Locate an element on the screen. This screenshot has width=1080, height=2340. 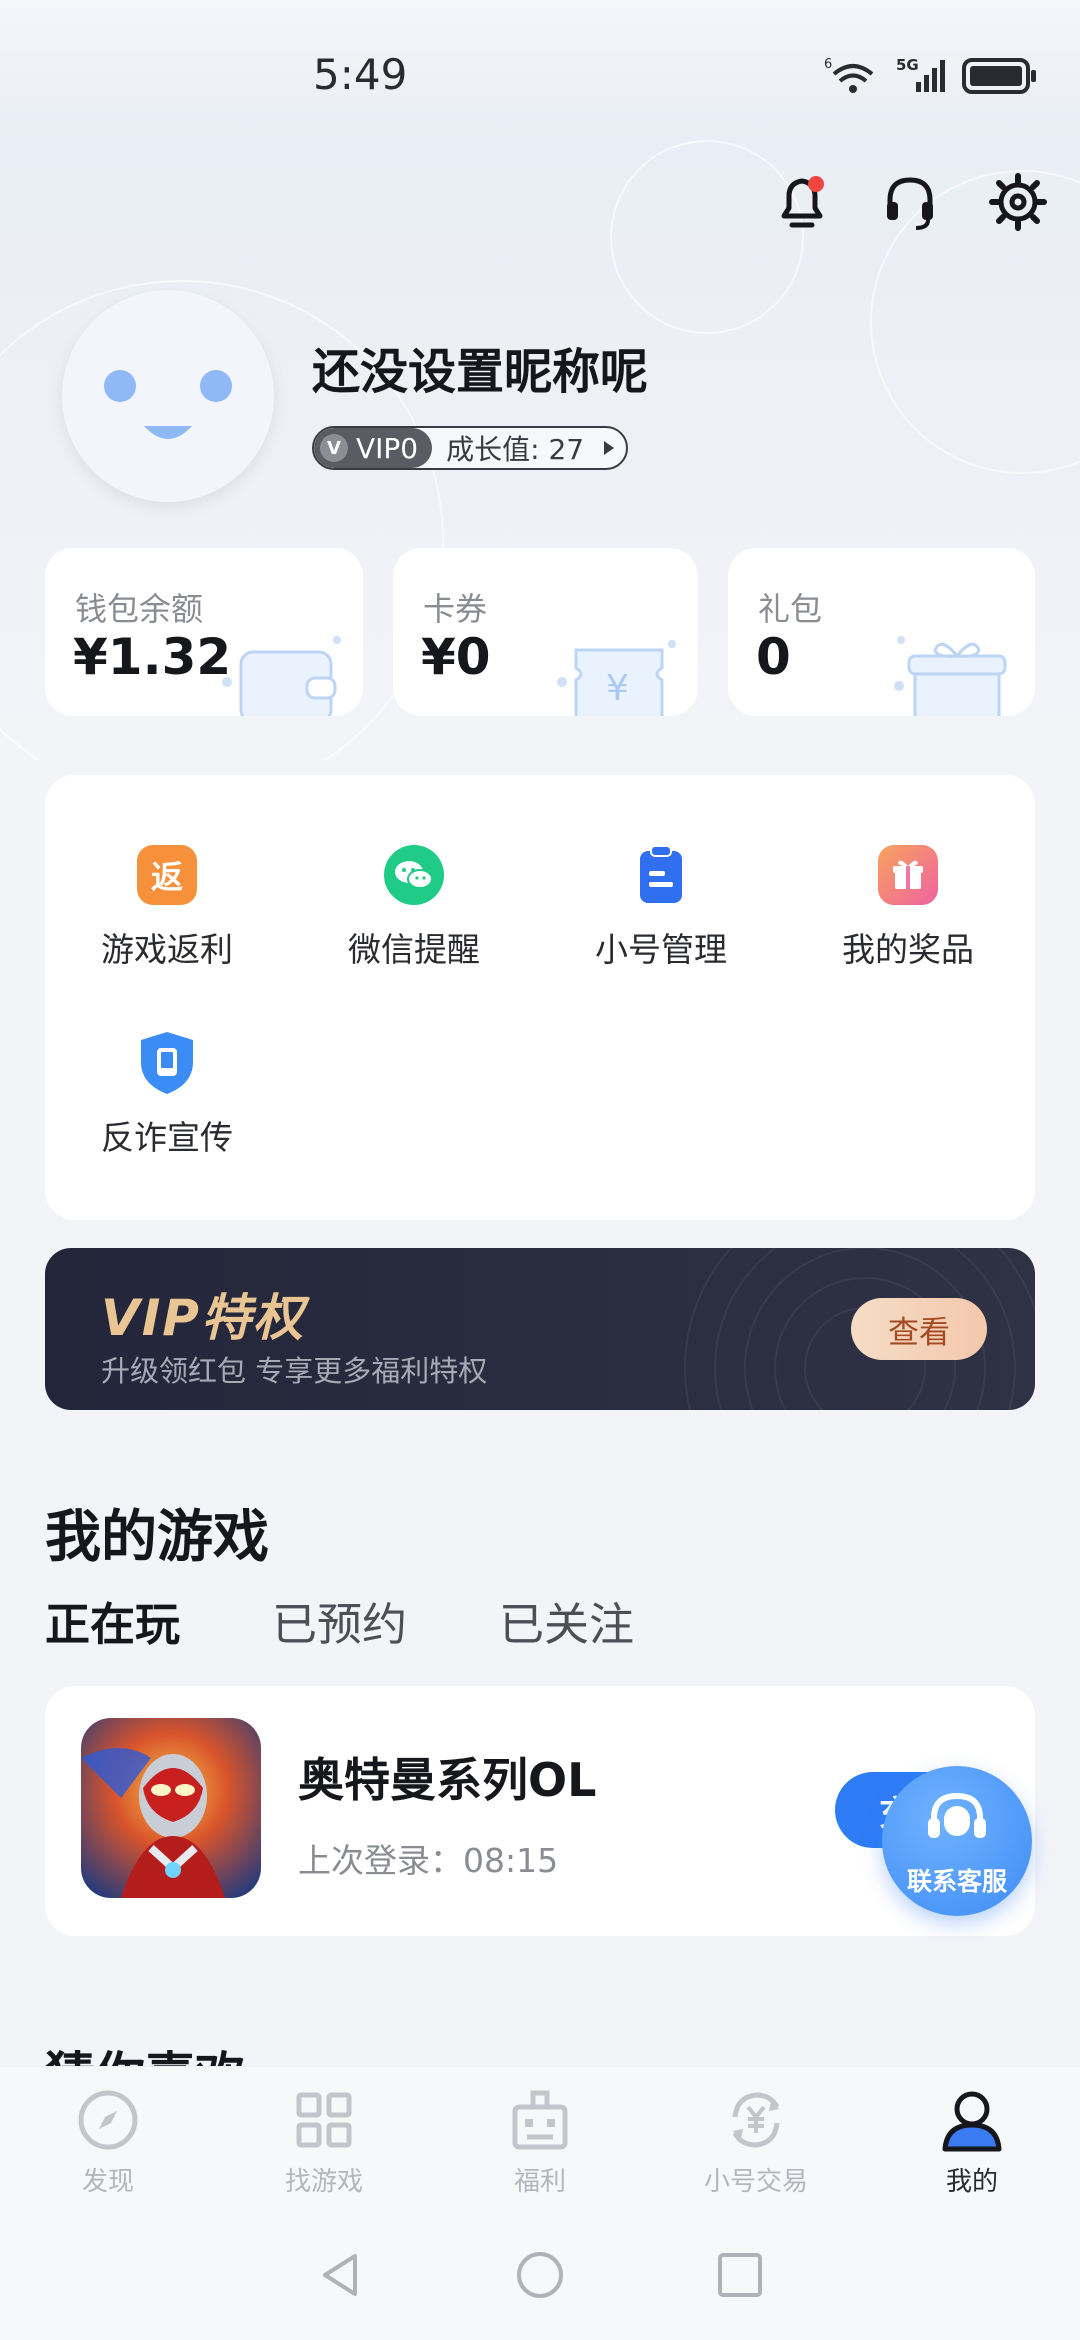
system-navigation-bar is located at coordinates (540, 2275).